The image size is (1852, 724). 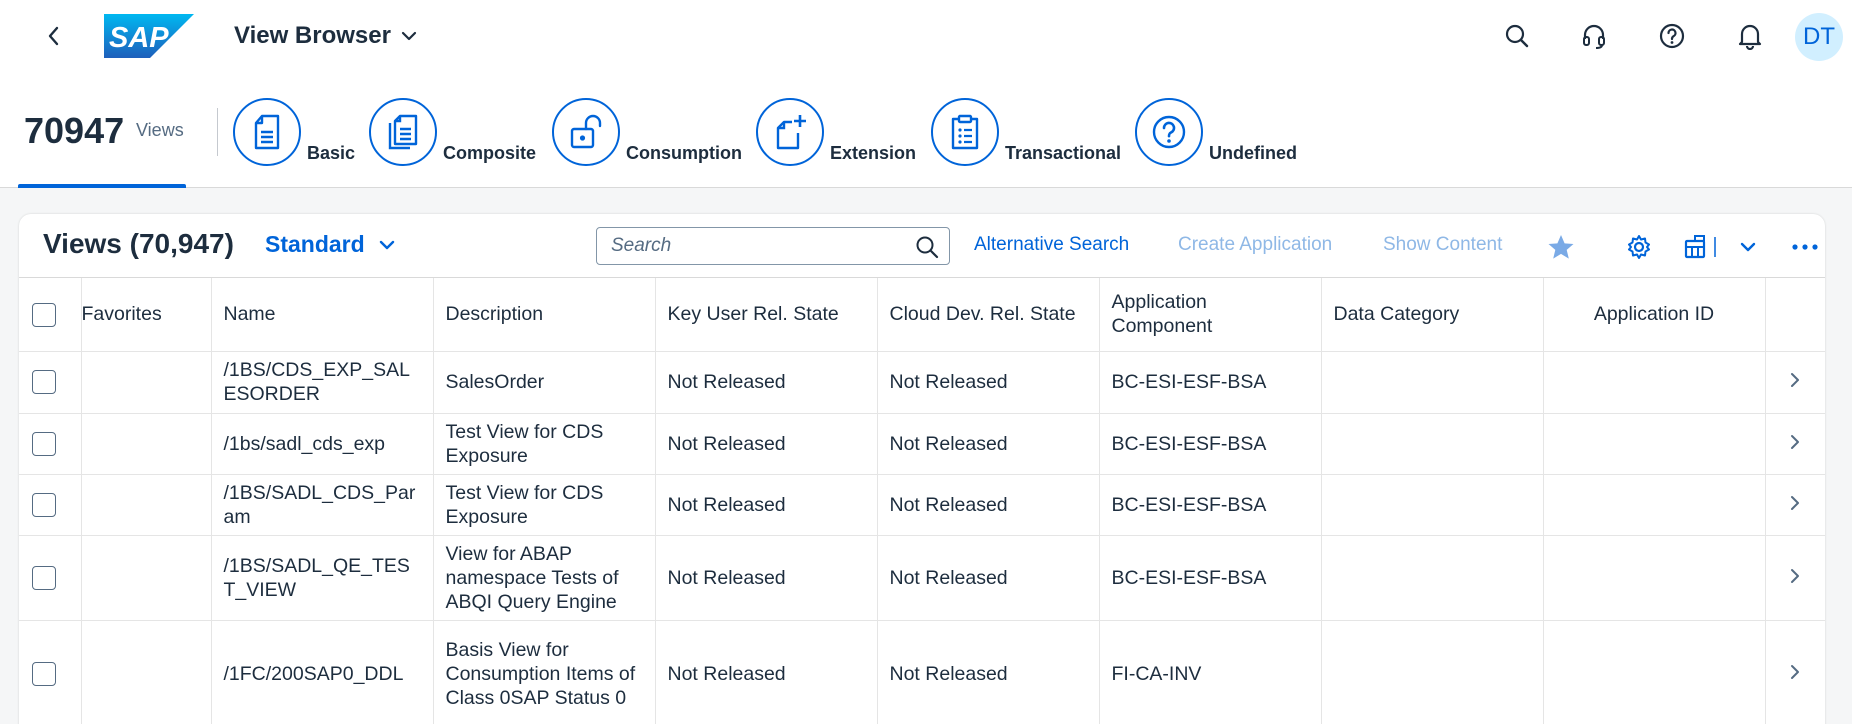 I want to click on search-submit-button, so click(x=927, y=247).